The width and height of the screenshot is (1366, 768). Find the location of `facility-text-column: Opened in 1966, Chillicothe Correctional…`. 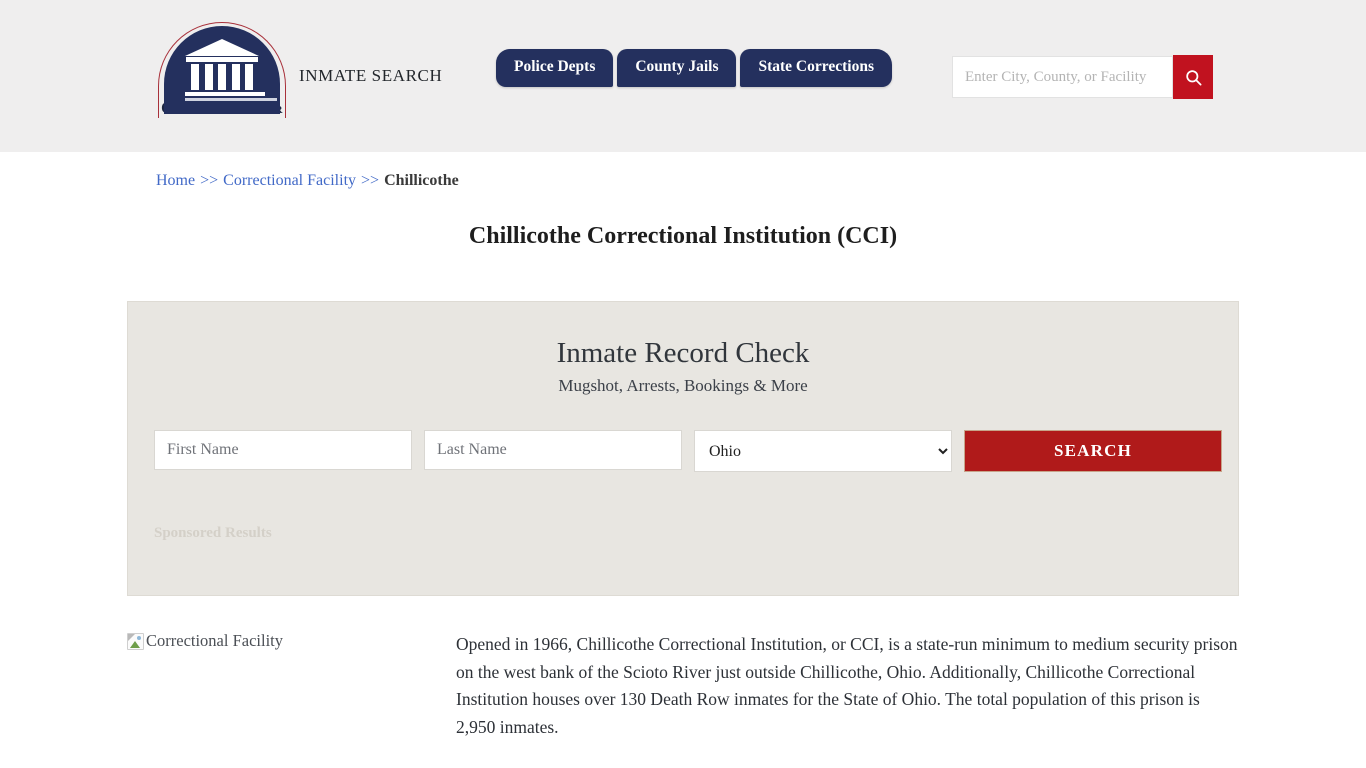

facility-text-column: Opened in 1966, Chillicothe Correctional… is located at coordinates (845, 699).